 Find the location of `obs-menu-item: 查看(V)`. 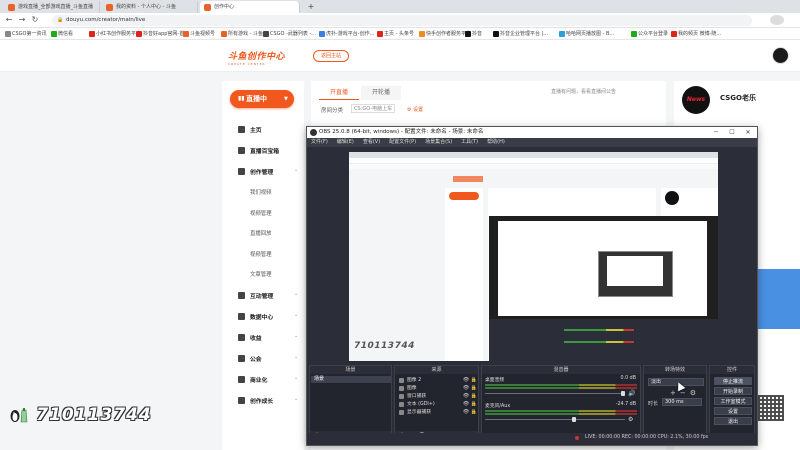

obs-menu-item: 查看(V) is located at coordinates (371, 142).